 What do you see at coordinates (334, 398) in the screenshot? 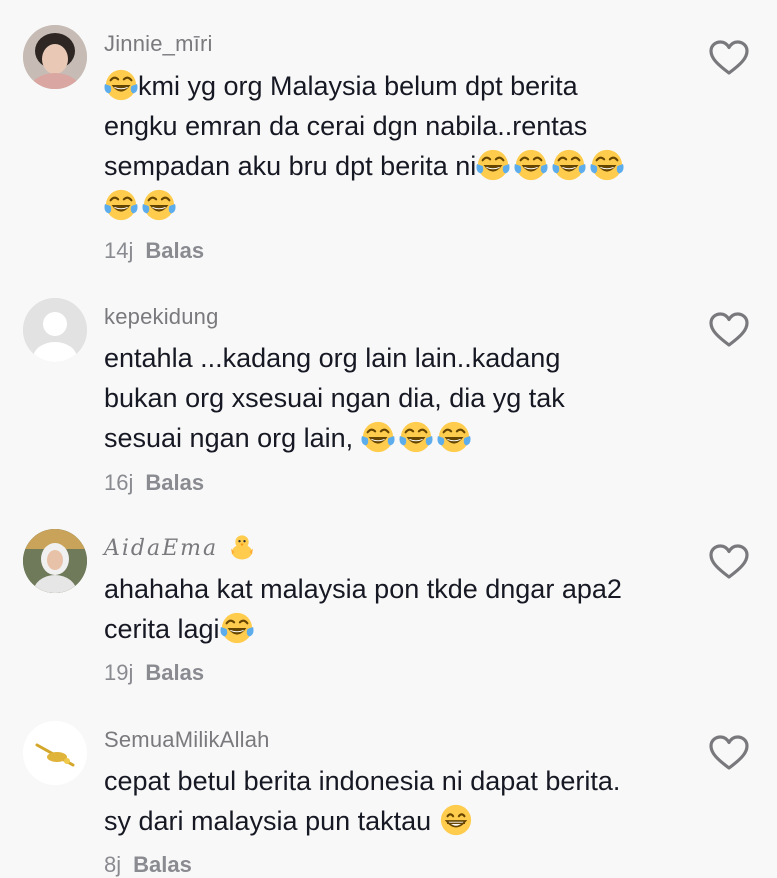
I see `comment-line: bukan org xsesuai ngan dia, dia yg tak` at bounding box center [334, 398].